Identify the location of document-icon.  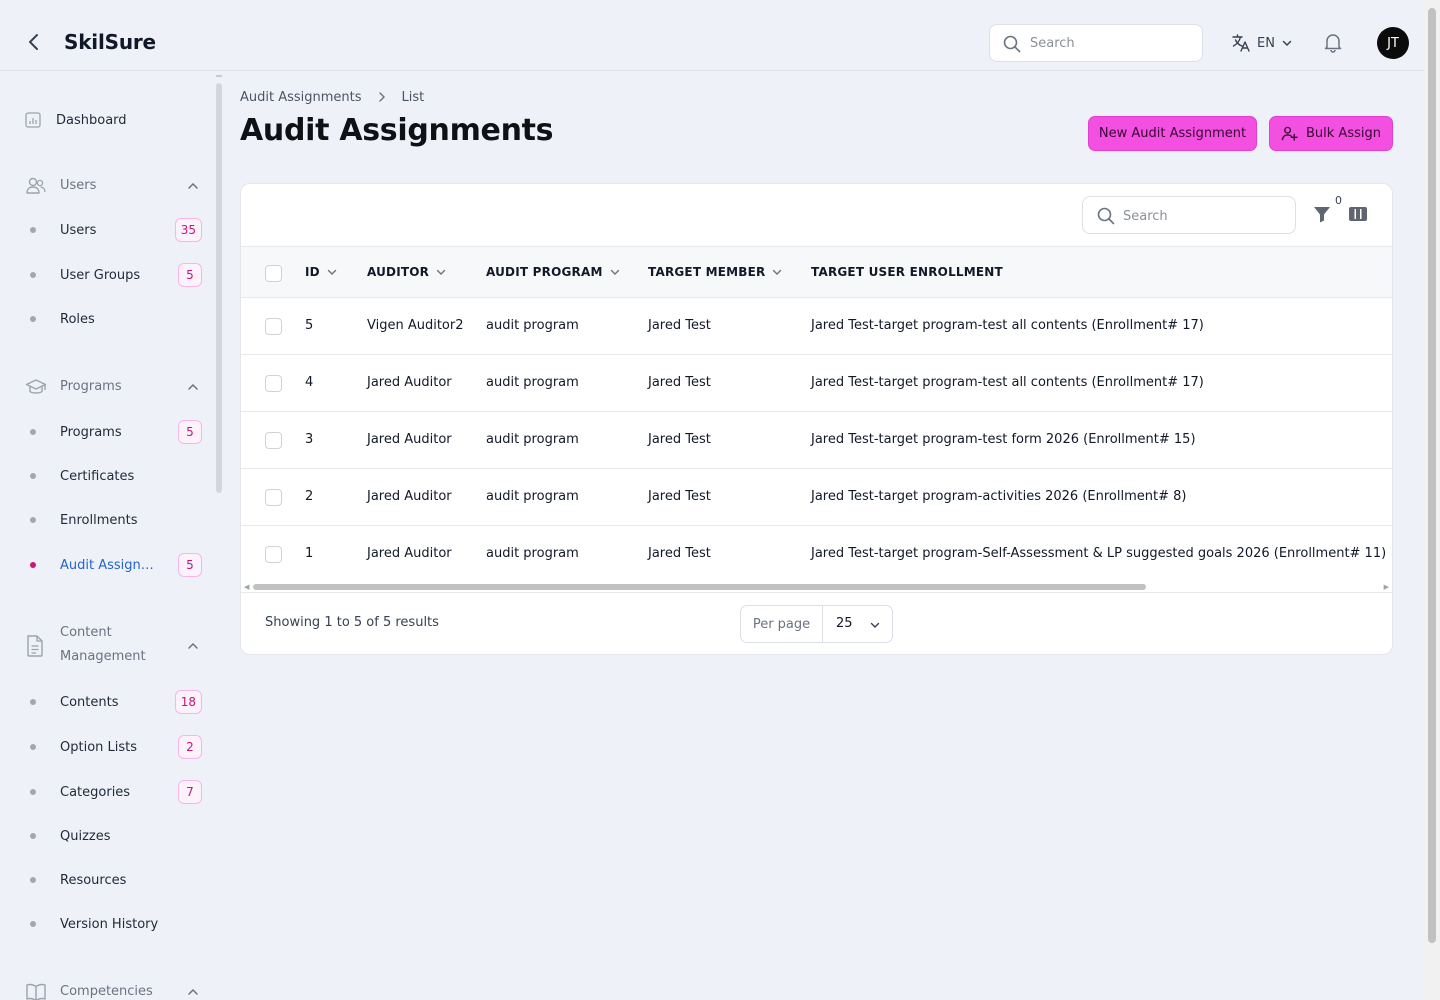
(35, 648).